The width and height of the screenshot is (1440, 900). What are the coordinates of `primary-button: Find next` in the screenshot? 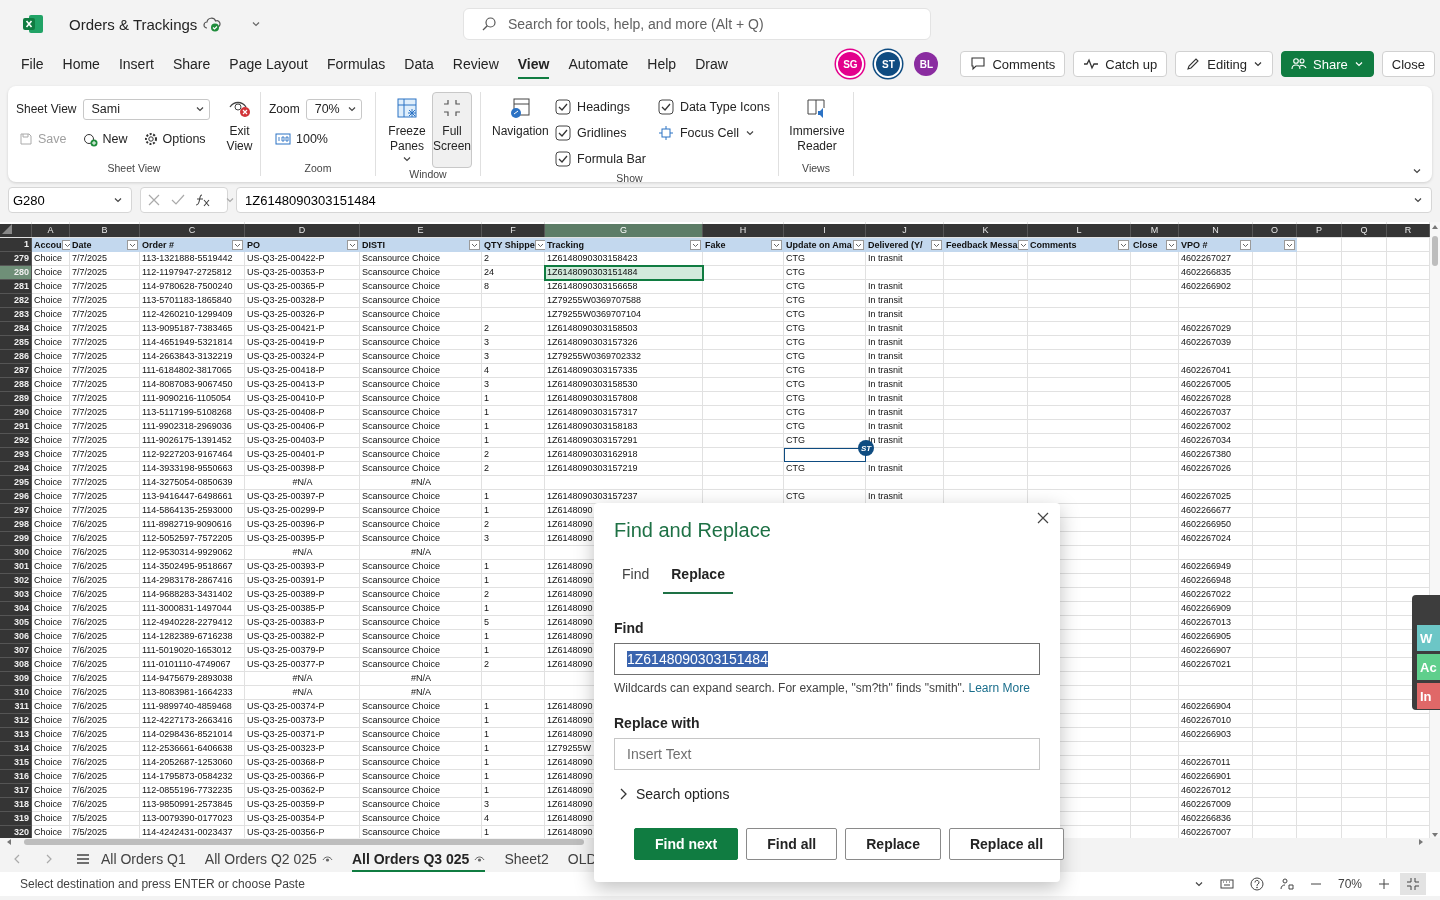 It's located at (686, 844).